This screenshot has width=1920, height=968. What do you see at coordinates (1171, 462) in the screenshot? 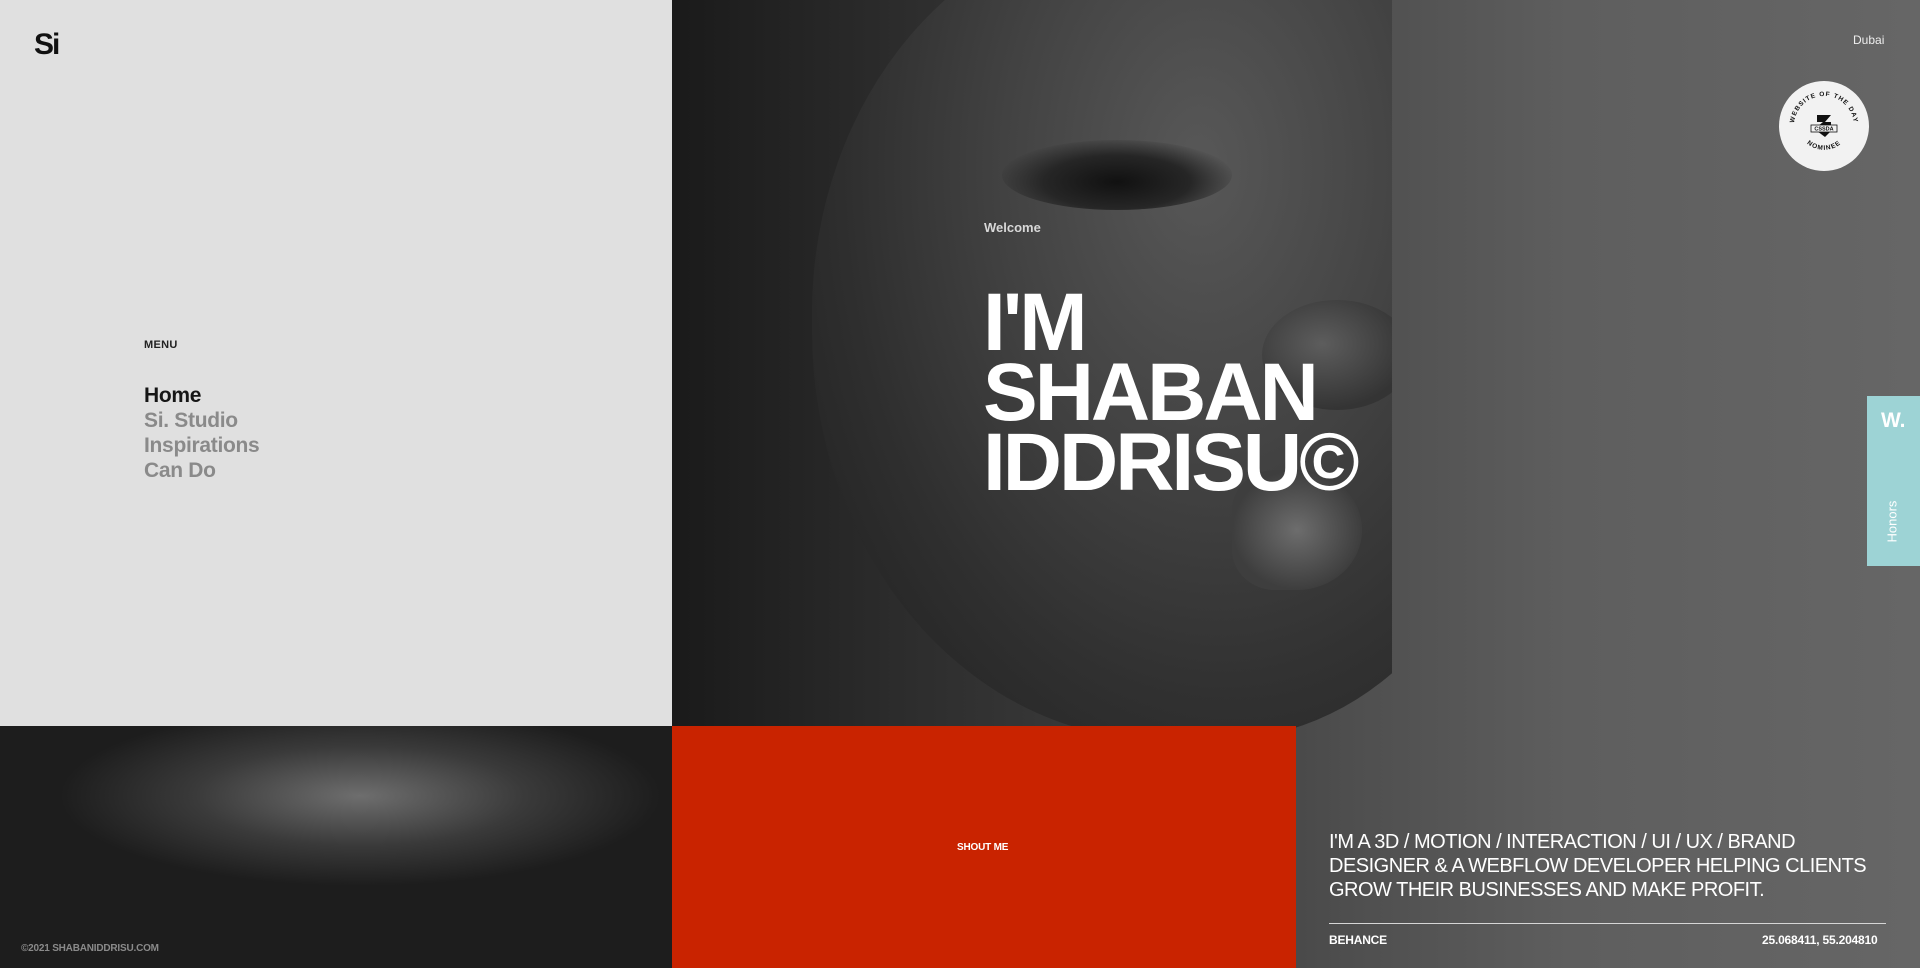
I see `headline-line-3: IDDRISU©` at bounding box center [1171, 462].